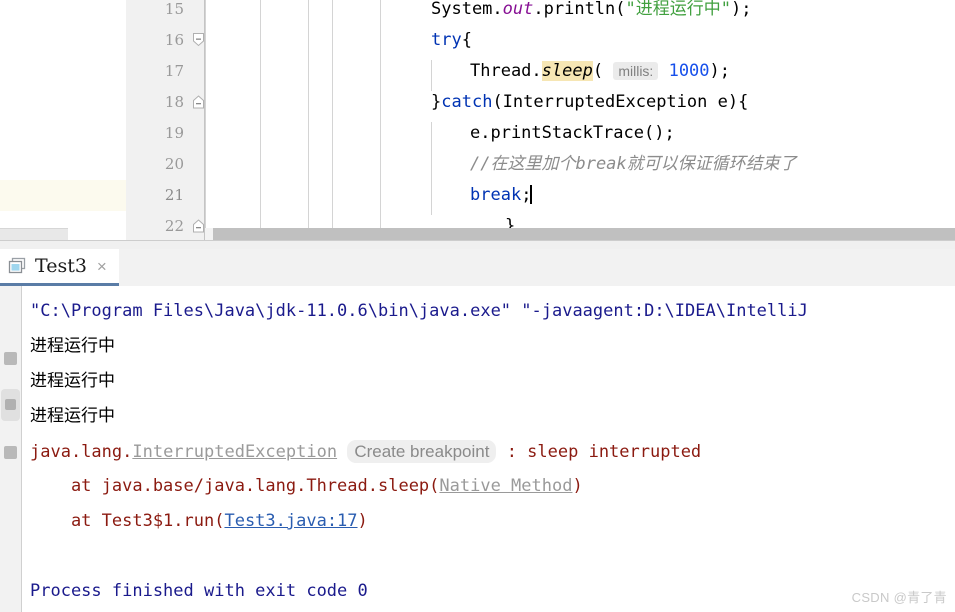 The image size is (955, 612). I want to click on code-line: System.out.println("进程运行中");, so click(591, 12).